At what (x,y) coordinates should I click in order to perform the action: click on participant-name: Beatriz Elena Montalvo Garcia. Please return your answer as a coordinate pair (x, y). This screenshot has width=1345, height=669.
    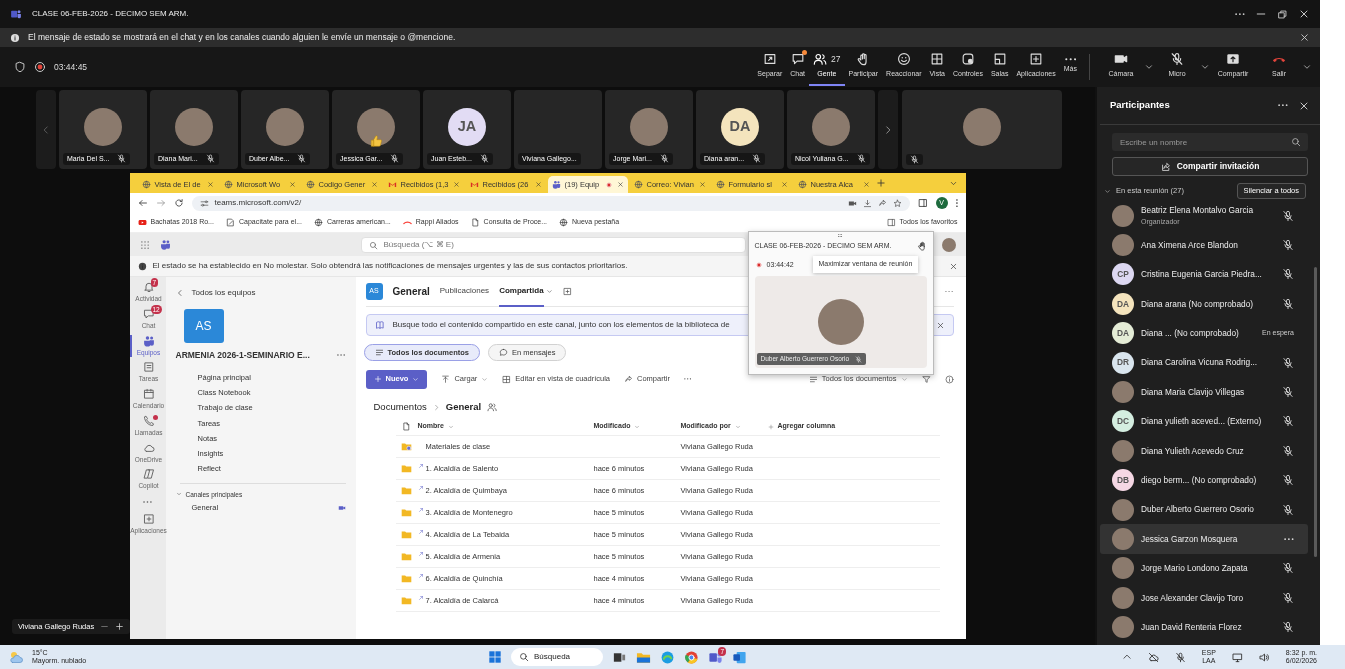
    Looking at the image, I should click on (1198, 210).